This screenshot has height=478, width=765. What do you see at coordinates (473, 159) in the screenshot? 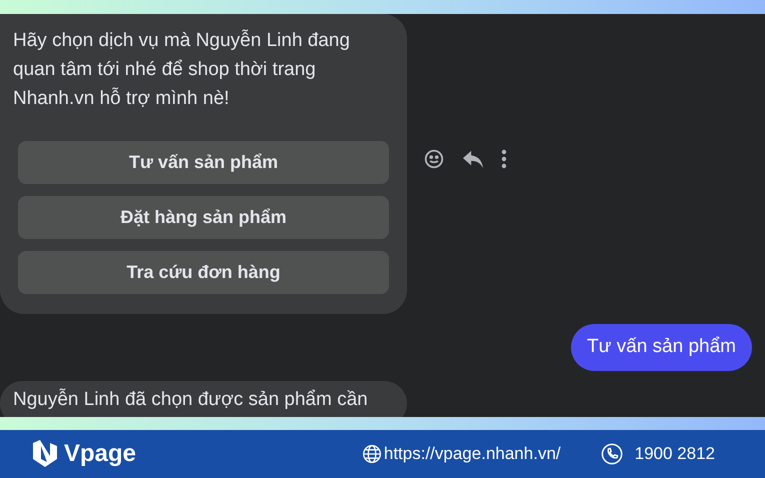
I see `reply-icon` at bounding box center [473, 159].